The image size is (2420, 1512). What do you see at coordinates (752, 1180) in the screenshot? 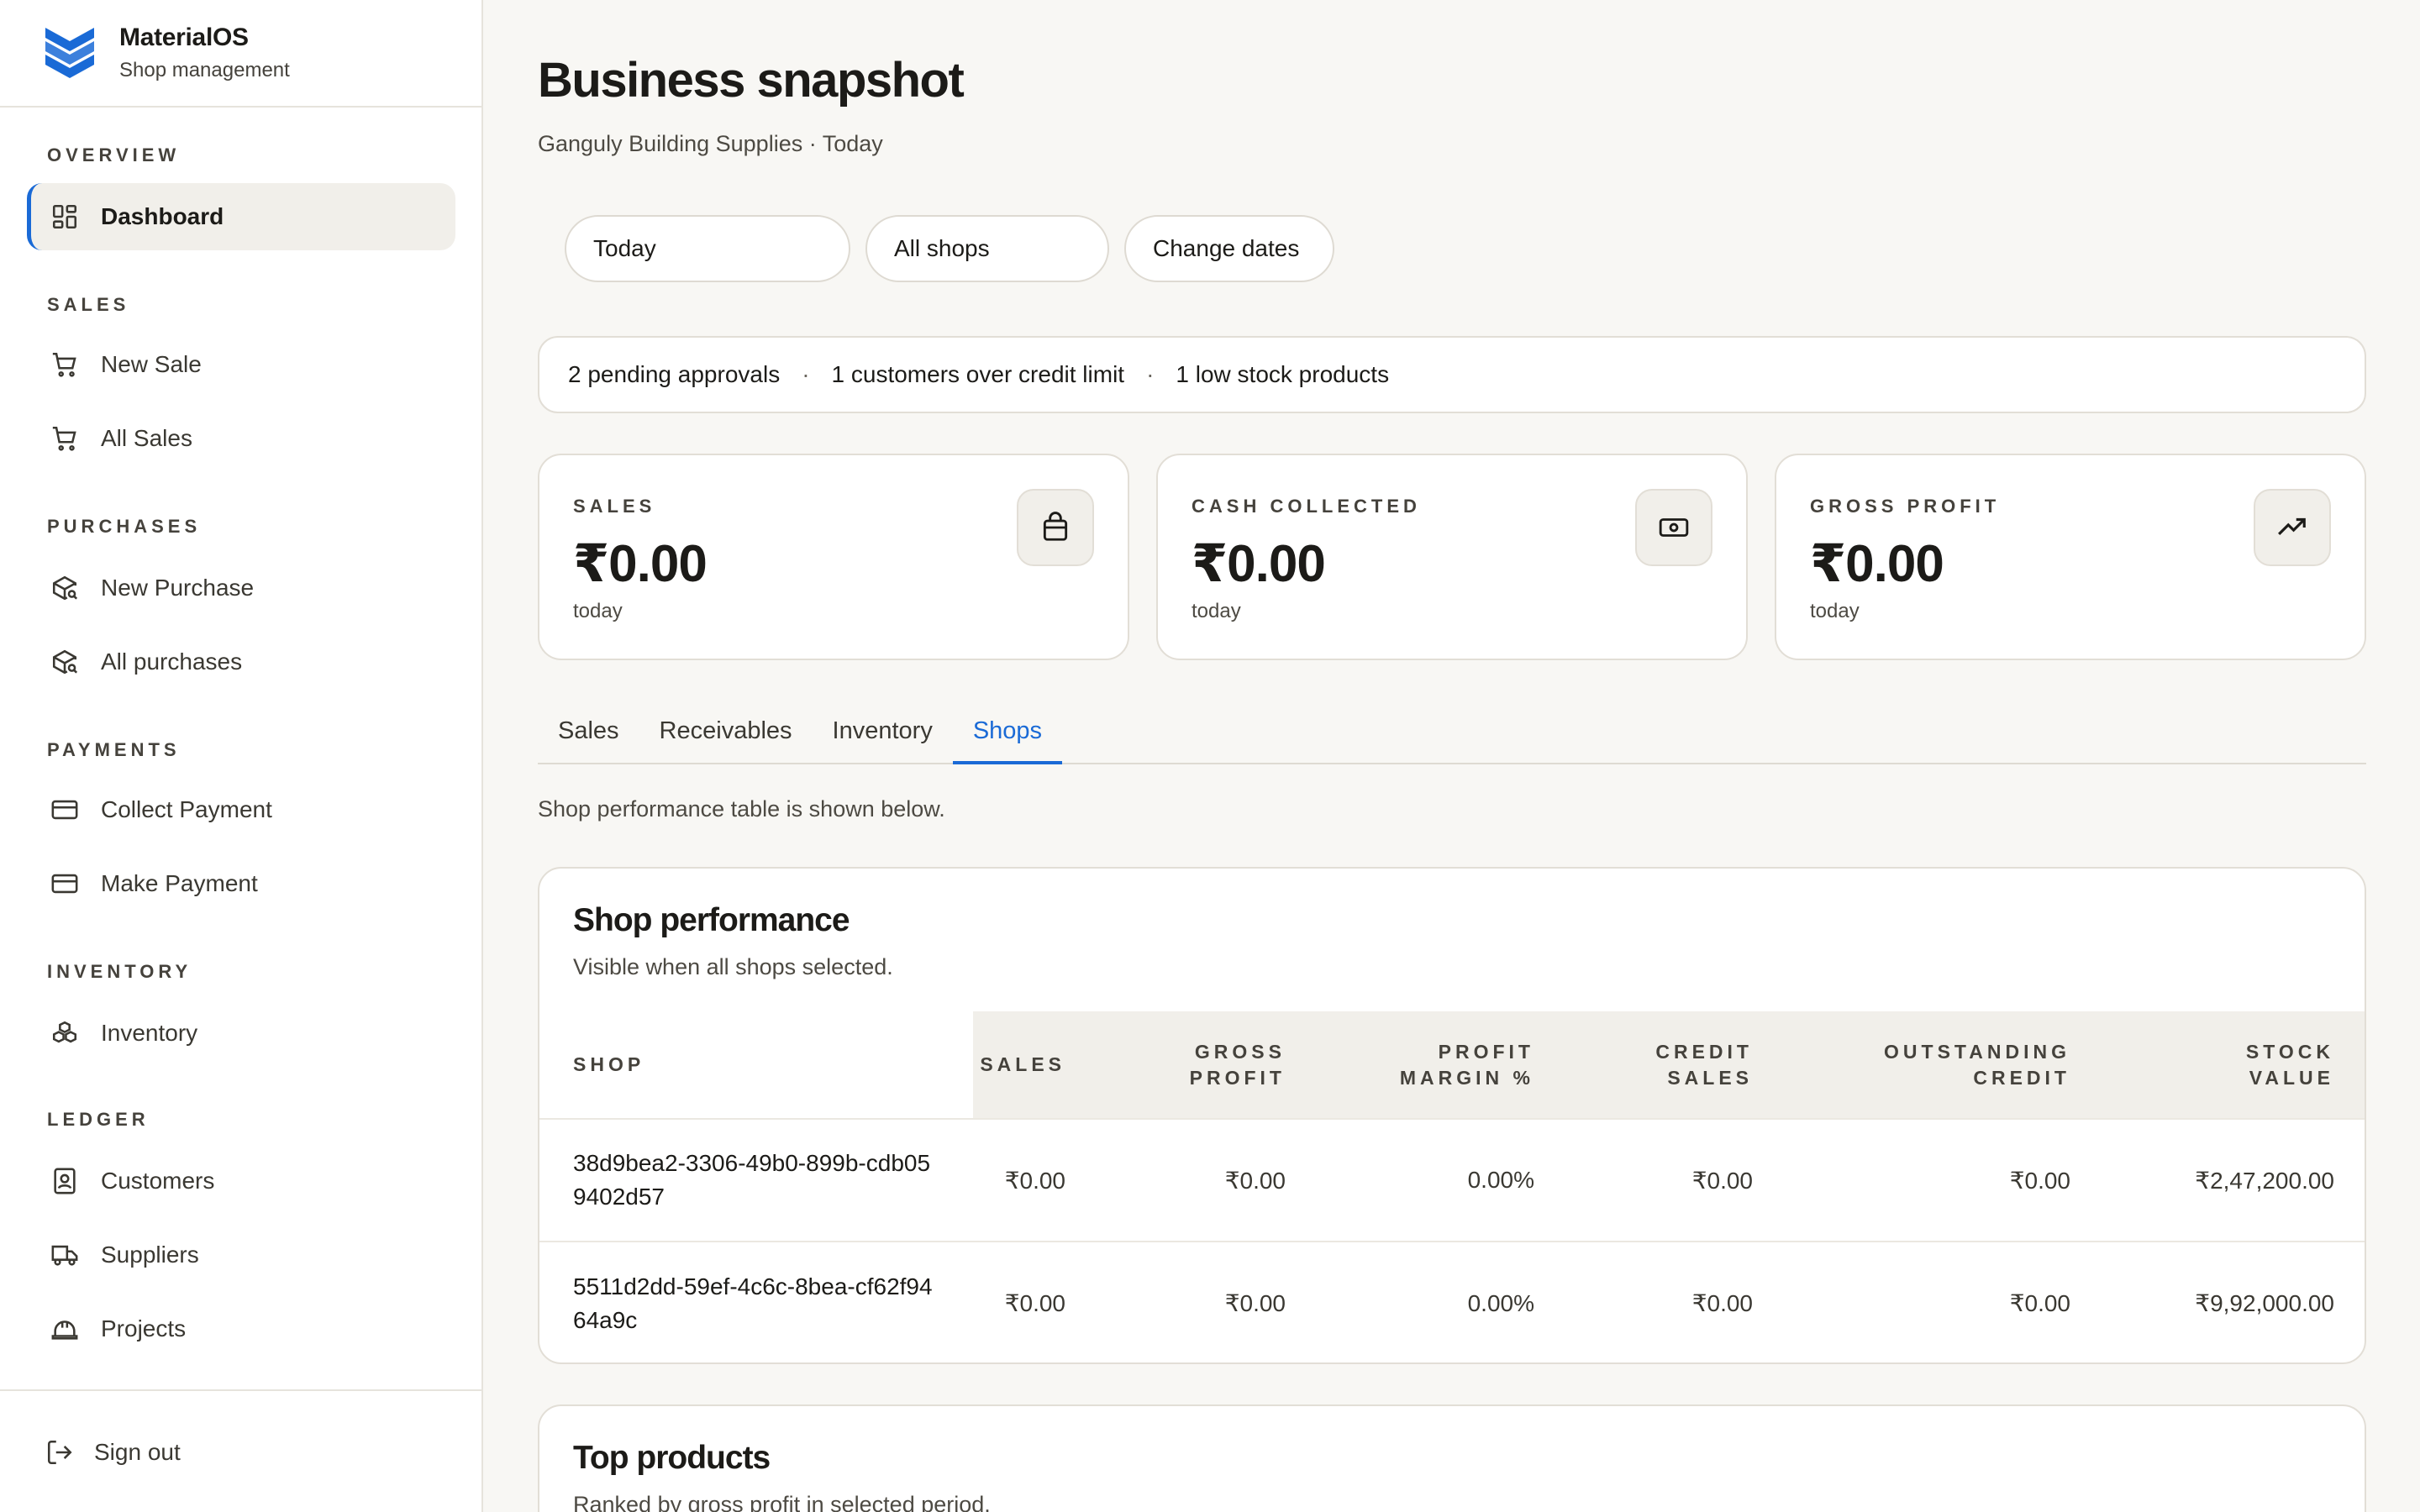
I see `cell-shop: 38d9bea2-3306-49b0-899b-cdb059402d57` at bounding box center [752, 1180].